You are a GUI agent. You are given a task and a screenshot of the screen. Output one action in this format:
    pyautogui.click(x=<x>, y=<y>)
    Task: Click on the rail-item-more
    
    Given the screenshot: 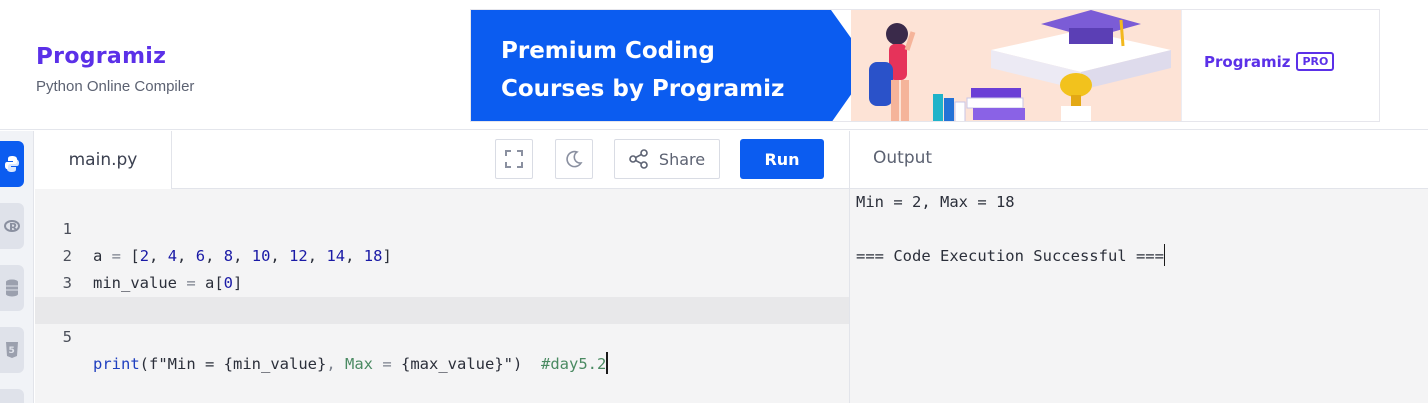 What is the action you would take?
    pyautogui.click(x=12, y=396)
    